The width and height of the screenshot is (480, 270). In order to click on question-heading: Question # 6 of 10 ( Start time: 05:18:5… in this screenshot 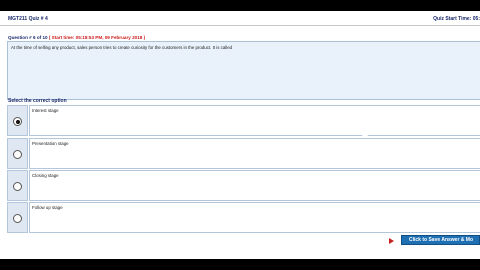, I will do `click(76, 37)`.